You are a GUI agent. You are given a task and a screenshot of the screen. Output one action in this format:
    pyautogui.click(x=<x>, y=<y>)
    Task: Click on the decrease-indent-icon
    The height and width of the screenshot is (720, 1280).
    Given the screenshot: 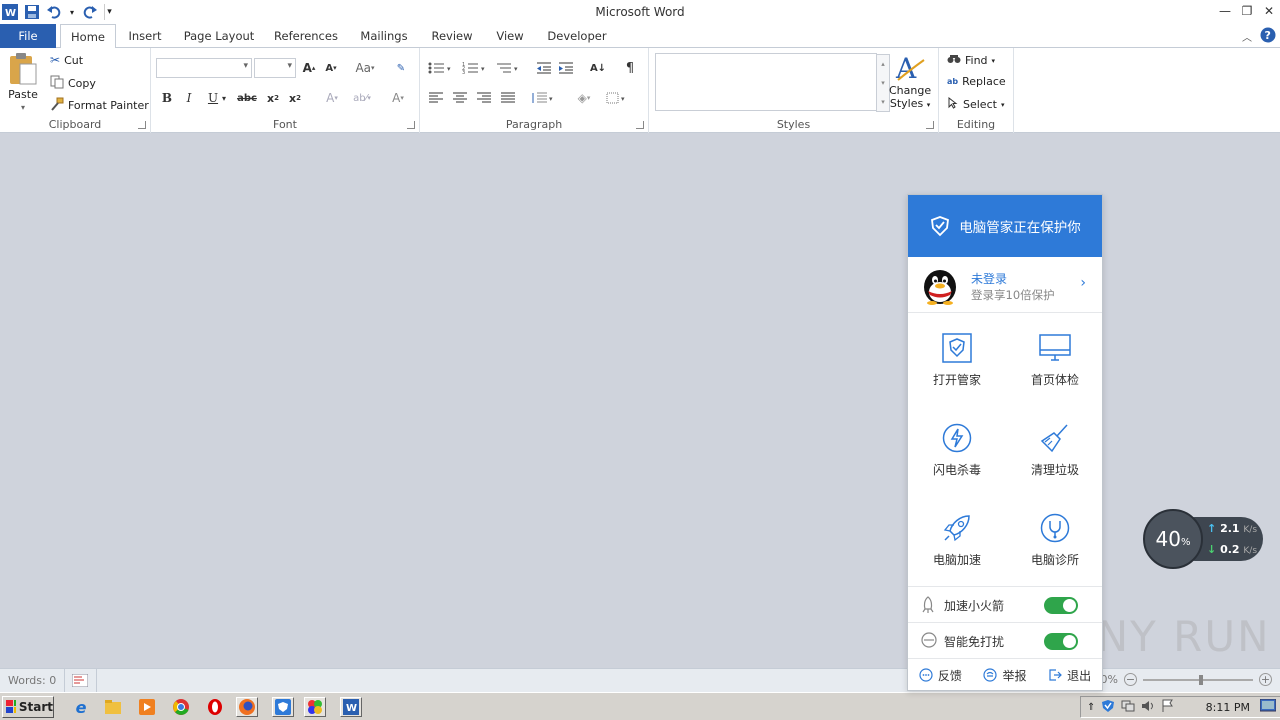 What is the action you would take?
    pyautogui.click(x=544, y=68)
    